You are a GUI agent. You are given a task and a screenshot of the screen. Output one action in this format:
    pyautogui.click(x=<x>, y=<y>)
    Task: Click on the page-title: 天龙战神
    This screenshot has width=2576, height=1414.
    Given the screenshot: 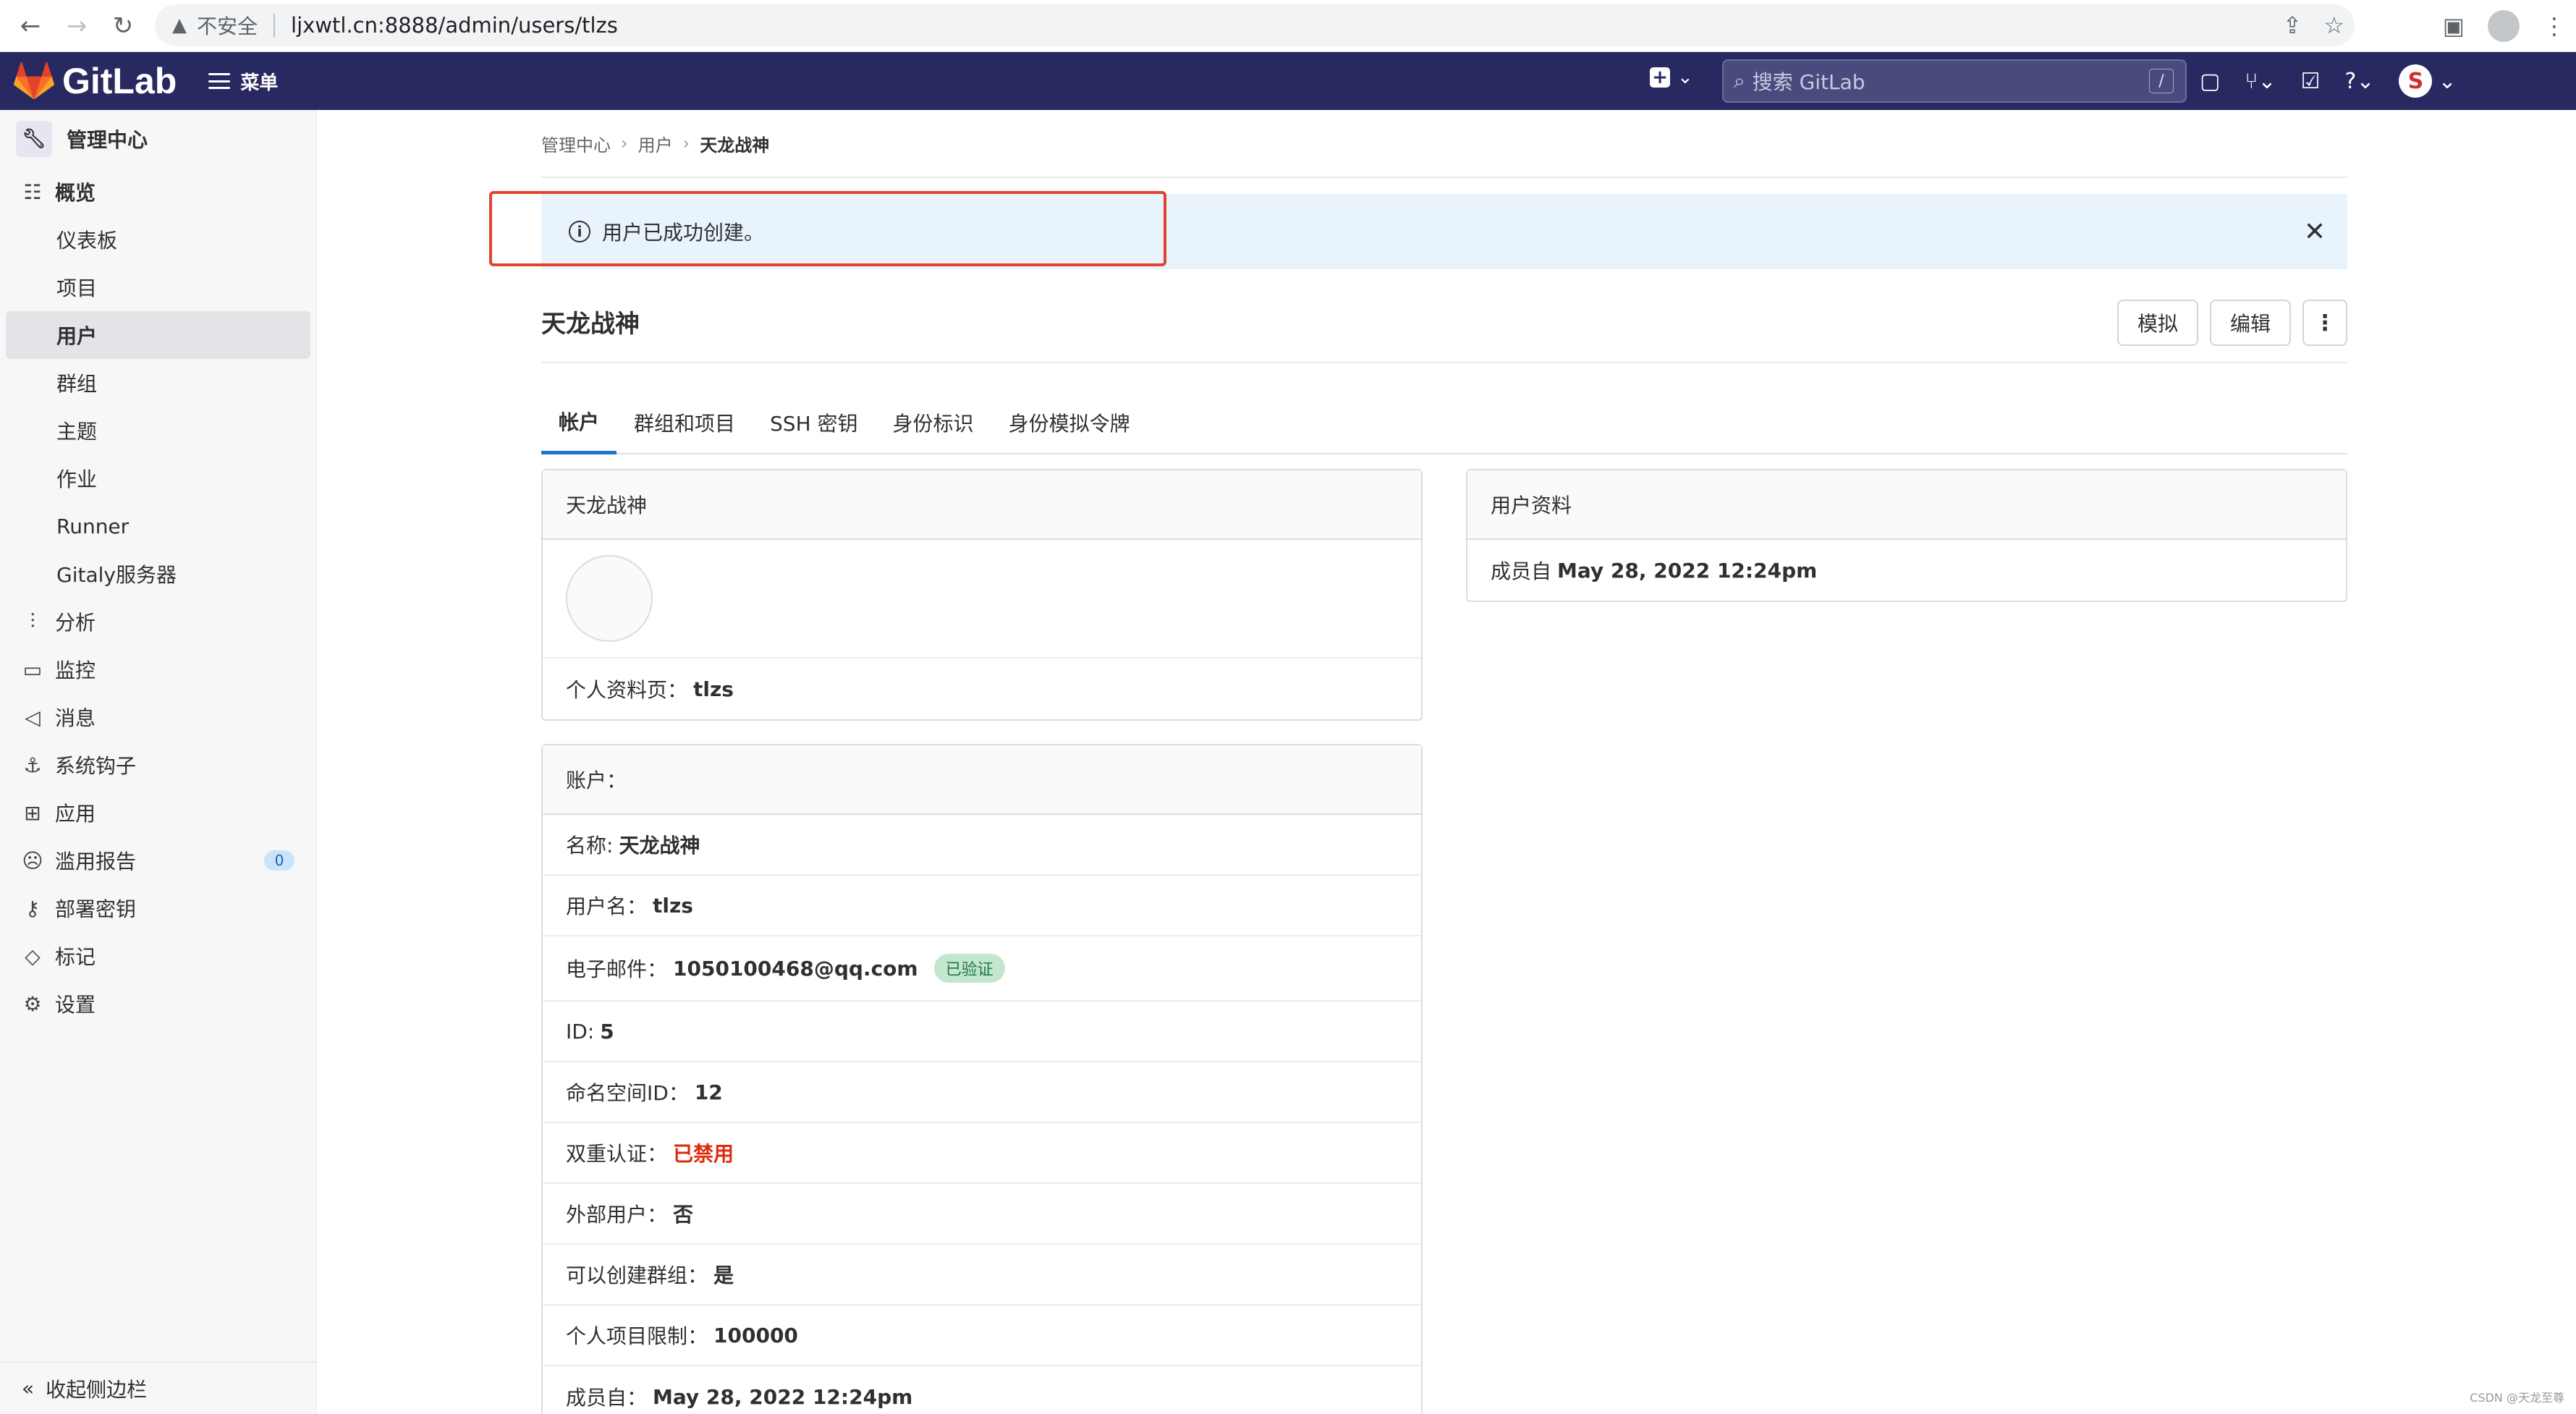 What is the action you would take?
    pyautogui.click(x=590, y=324)
    